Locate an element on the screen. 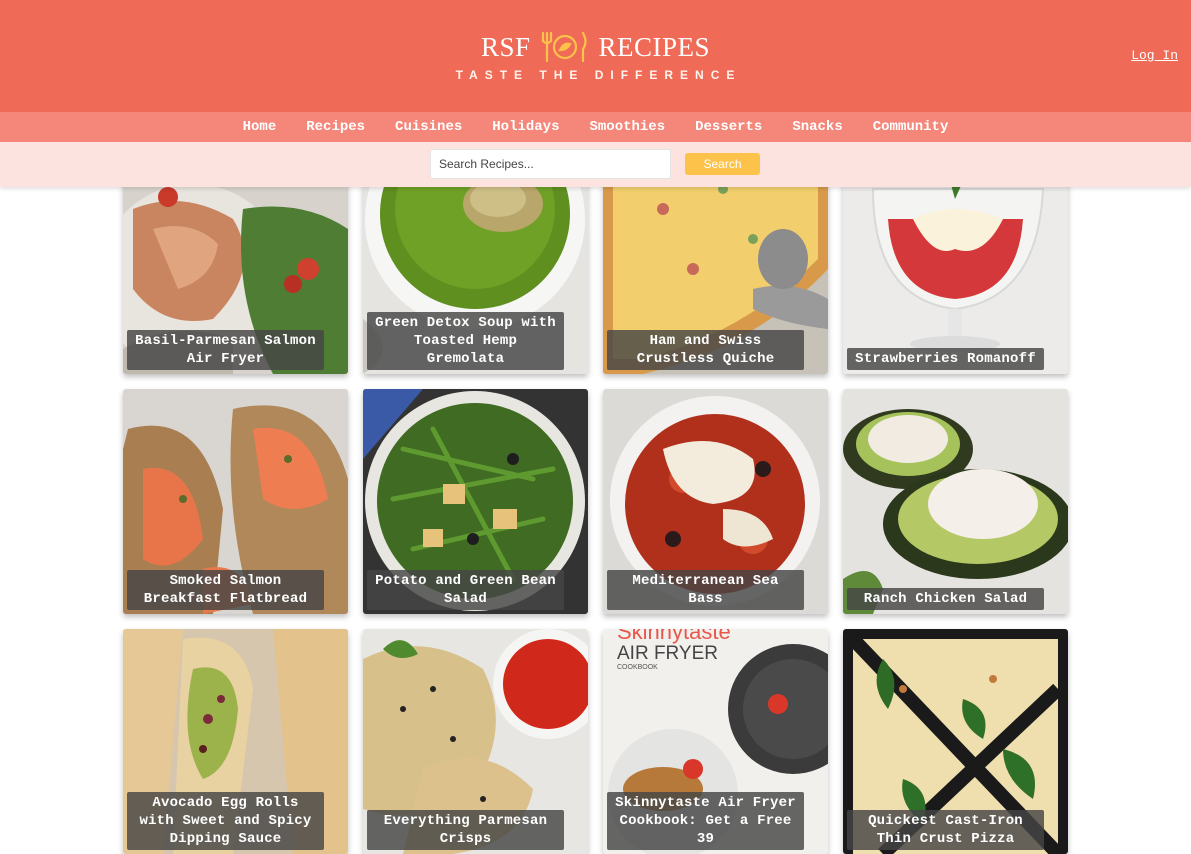 The width and height of the screenshot is (1191, 854). recipe-image is located at coordinates (955, 501).